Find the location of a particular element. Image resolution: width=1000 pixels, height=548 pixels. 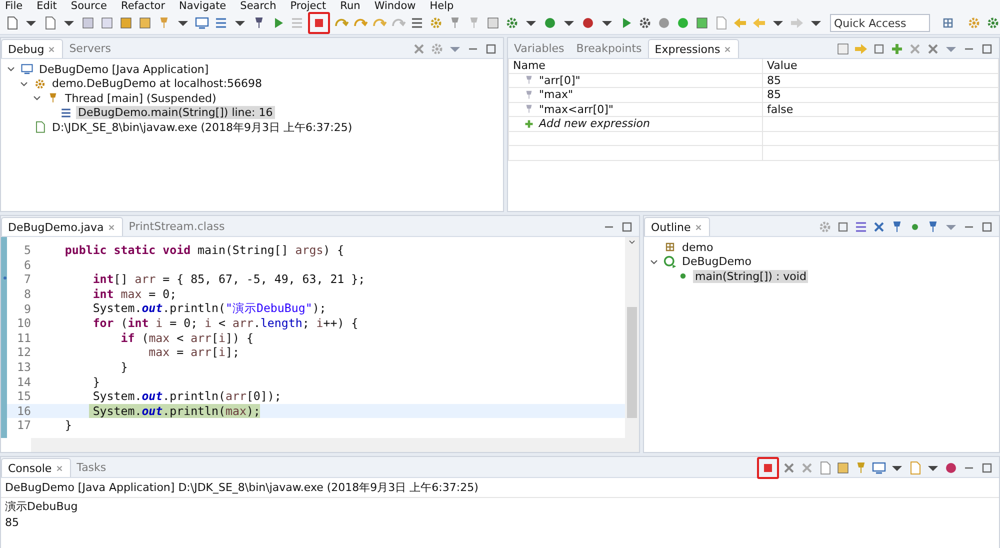

console-header: DeBugDemo [Java Application] D:\JDK_SE_8\bin\javaw.exe (2018年9月3日 上午6:37:25) is located at coordinates (500, 488).